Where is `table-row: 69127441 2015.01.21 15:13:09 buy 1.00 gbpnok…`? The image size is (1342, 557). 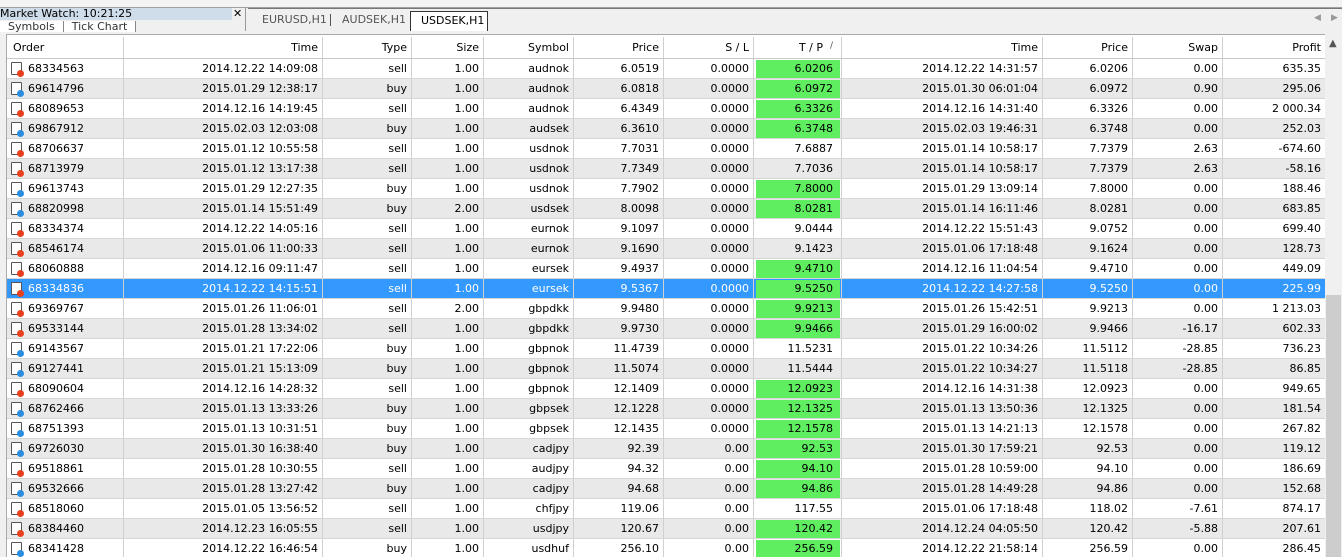 table-row: 69127441 2015.01.21 15:13:09 buy 1.00 gbpnok… is located at coordinates (666, 369).